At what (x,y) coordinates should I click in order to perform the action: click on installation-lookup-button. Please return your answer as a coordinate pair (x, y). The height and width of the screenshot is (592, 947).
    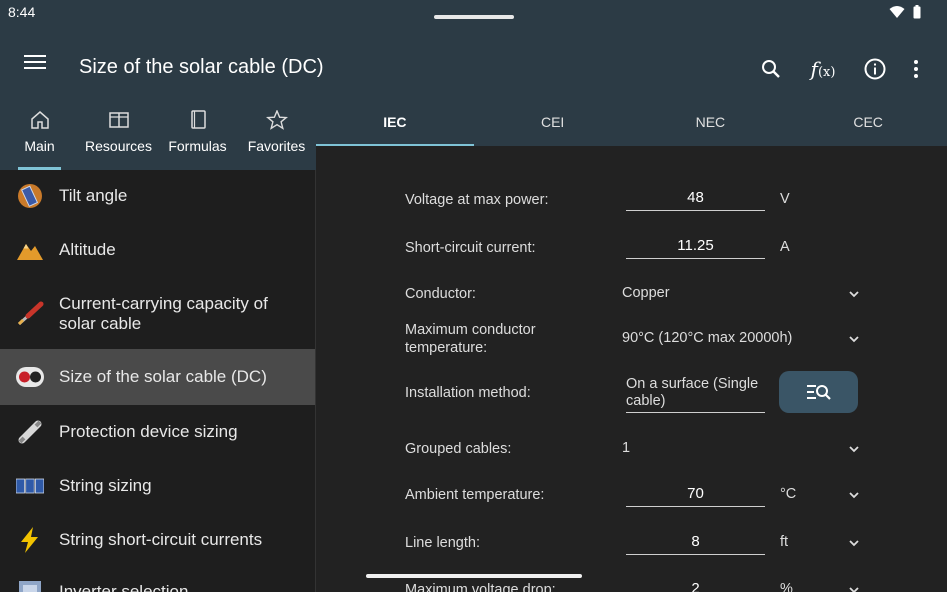
    Looking at the image, I should click on (818, 392).